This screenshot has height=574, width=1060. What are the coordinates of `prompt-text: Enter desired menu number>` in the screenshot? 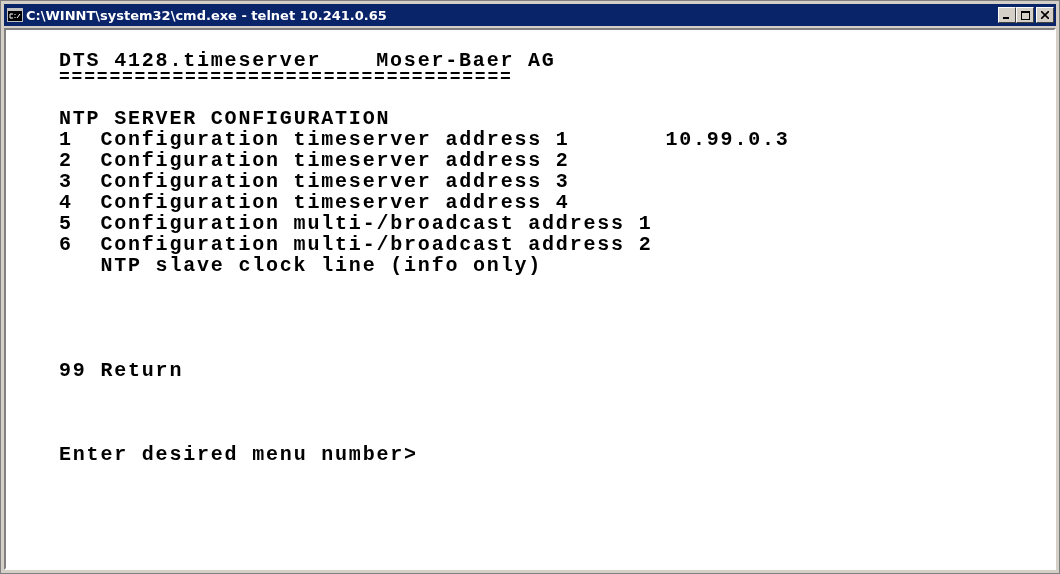 It's located at (238, 454).